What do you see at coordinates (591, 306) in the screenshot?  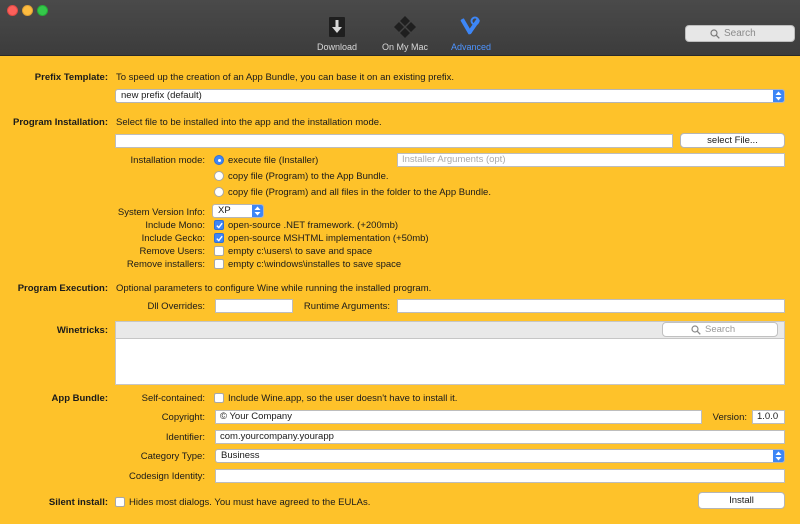 I see `runtime-arguments-field` at bounding box center [591, 306].